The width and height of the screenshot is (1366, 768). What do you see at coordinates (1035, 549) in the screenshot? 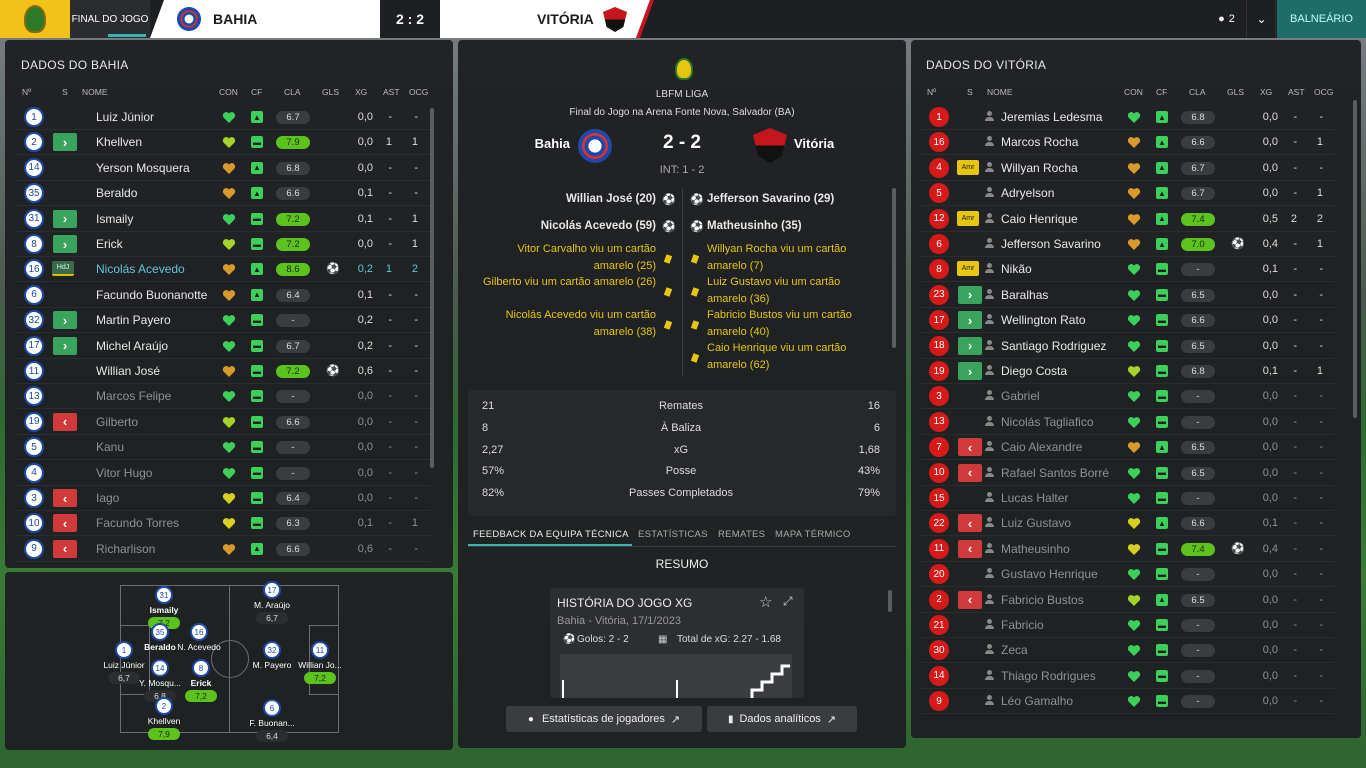
I see `player-name: Matheusinho` at bounding box center [1035, 549].